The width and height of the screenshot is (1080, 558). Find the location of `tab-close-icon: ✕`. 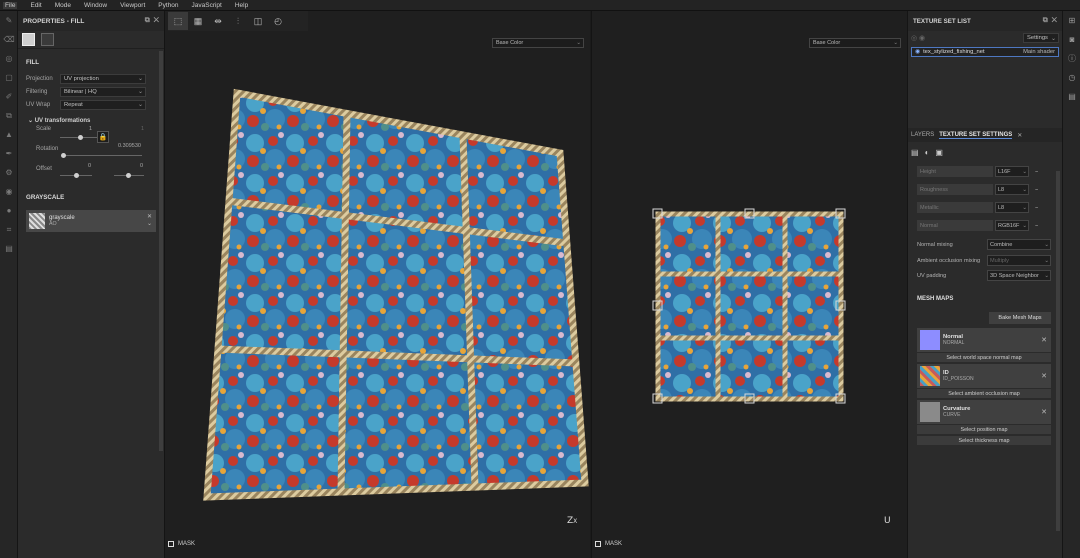

tab-close-icon: ✕ is located at coordinates (1019, 135).